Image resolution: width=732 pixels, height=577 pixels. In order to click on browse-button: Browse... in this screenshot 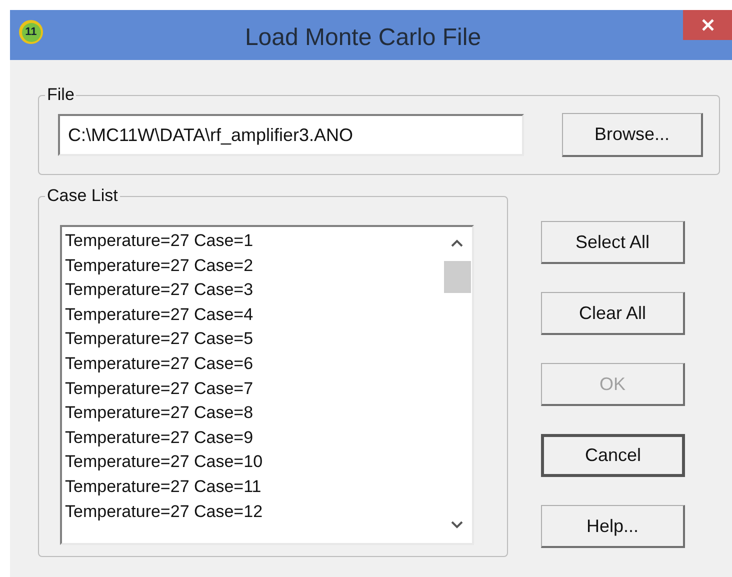, I will do `click(632, 135)`.